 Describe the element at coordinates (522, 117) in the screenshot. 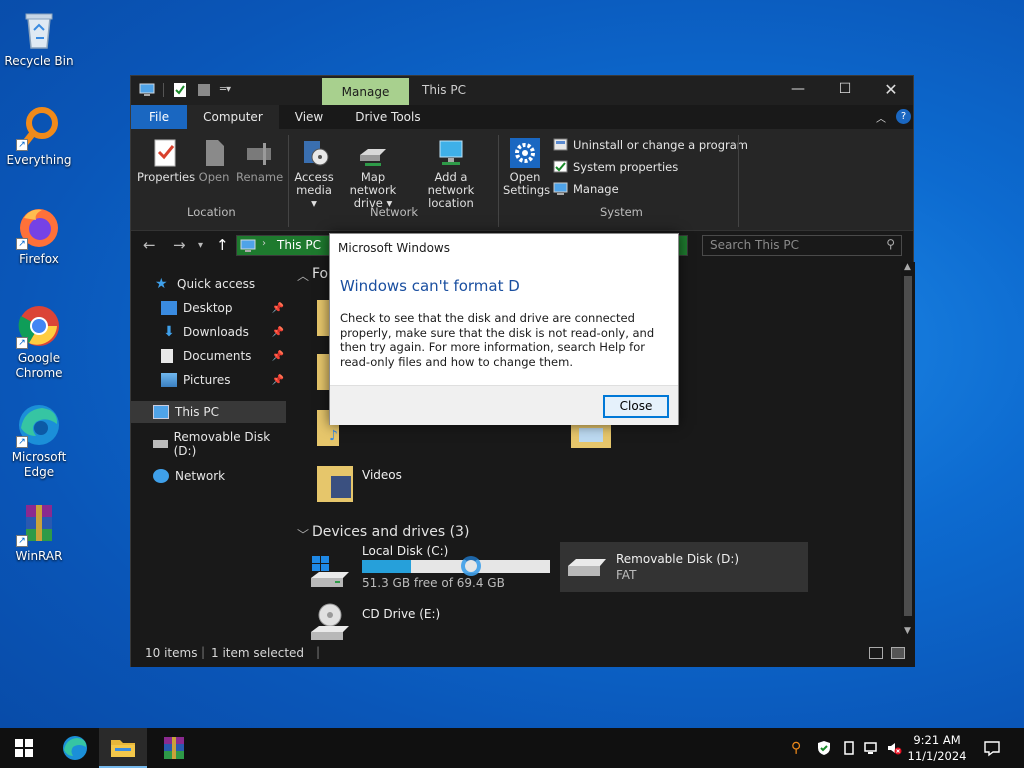

I see `ribbon-tabs: File Computer View Drive Tools ︿ ?` at that location.